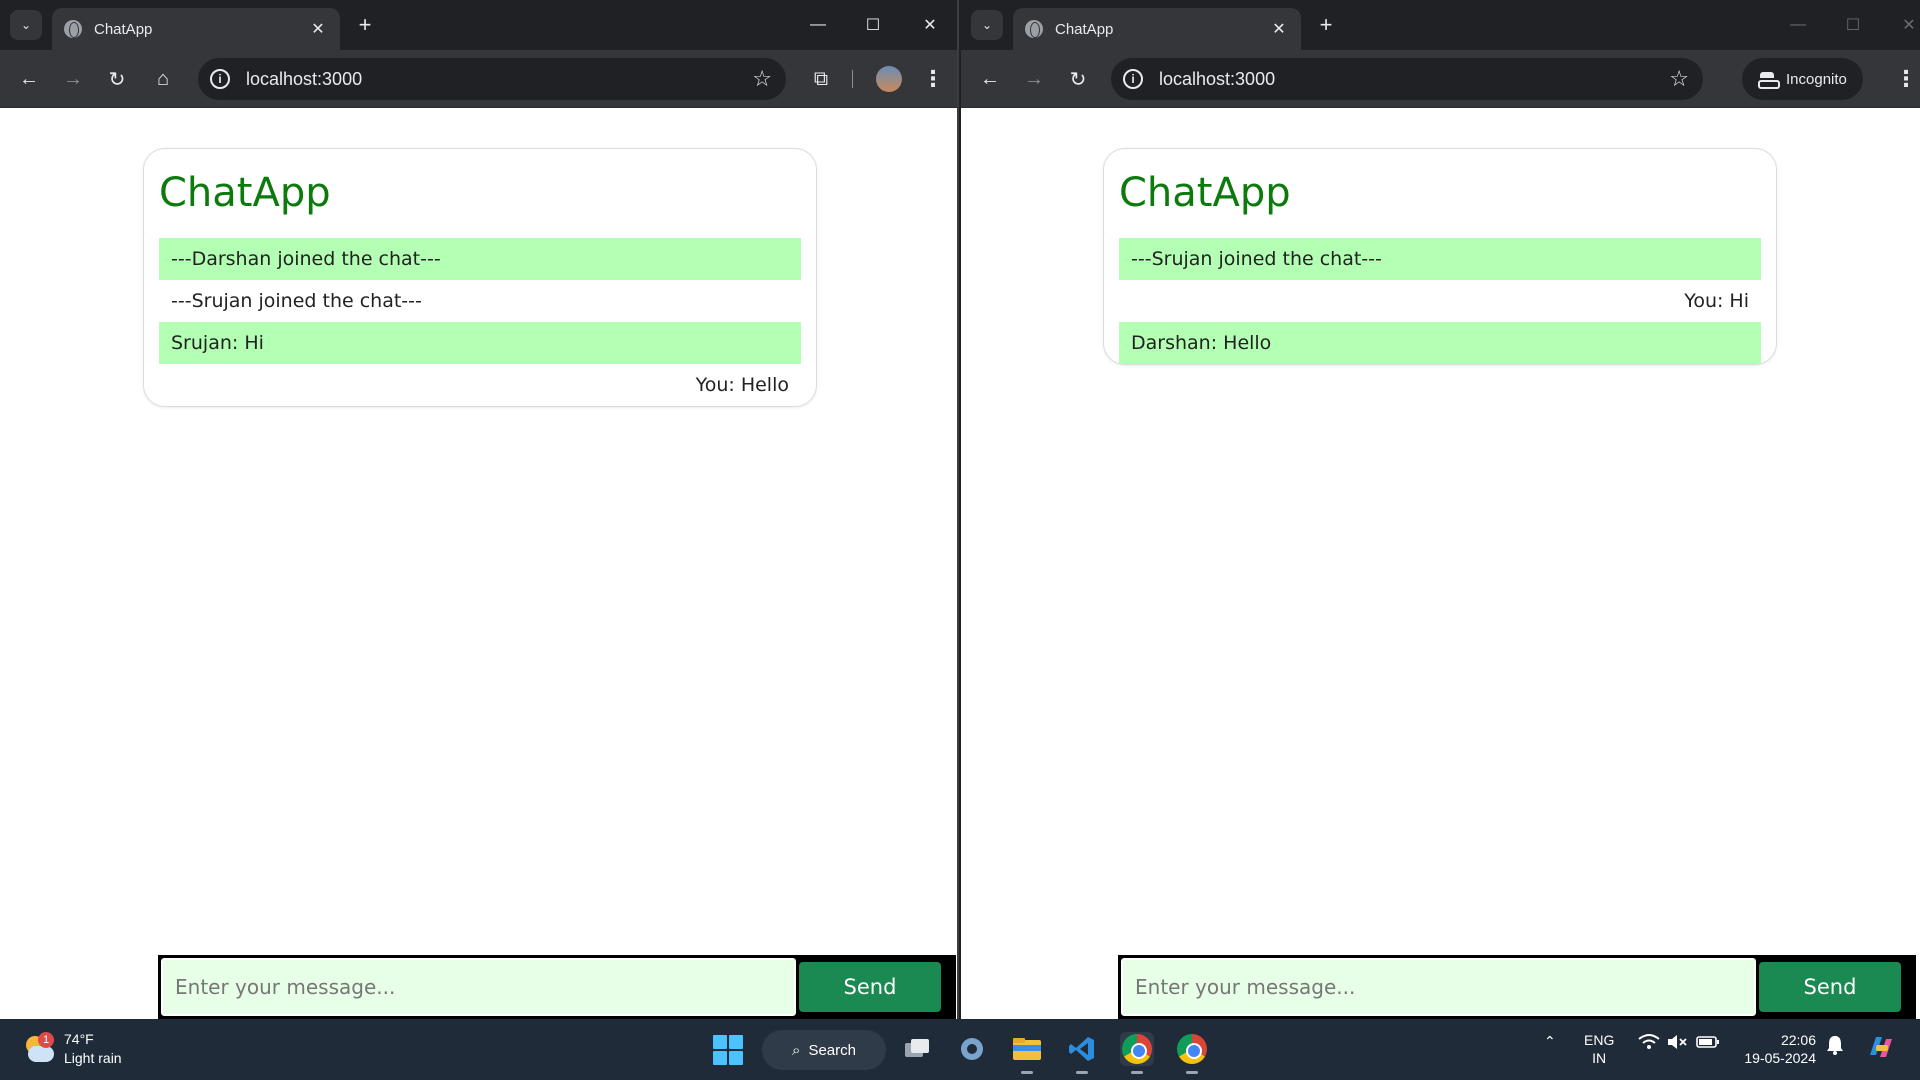 Image resolution: width=1920 pixels, height=1080 pixels. What do you see at coordinates (72, 1049) in the screenshot?
I see `weather-widget: 1 74°F Light rain` at bounding box center [72, 1049].